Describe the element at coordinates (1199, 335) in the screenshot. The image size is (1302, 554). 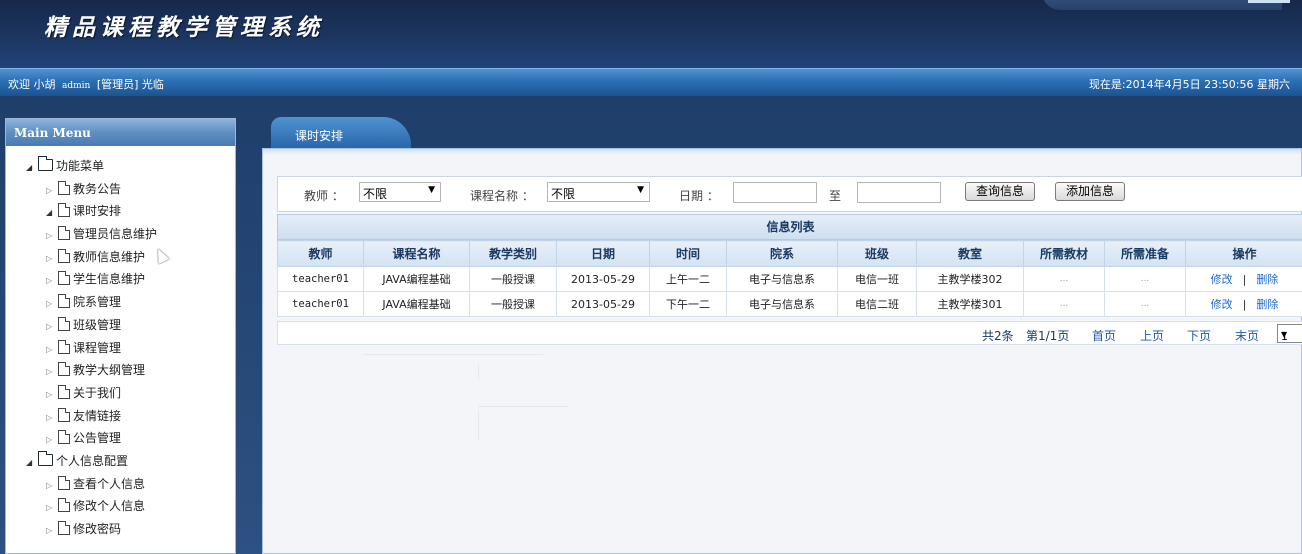
I see `pager-next-link: 下页` at that location.